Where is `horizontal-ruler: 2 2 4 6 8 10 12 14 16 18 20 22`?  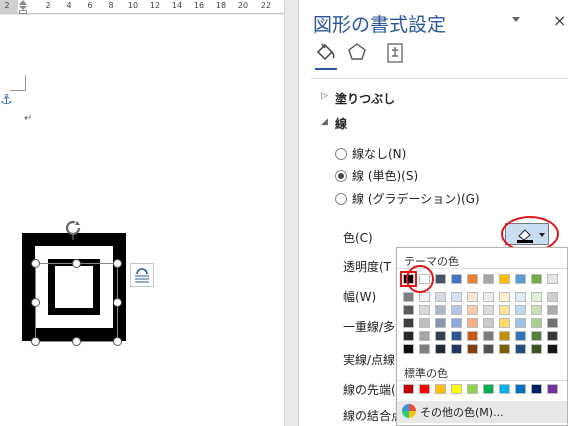 horizontal-ruler: 2 2 4 6 8 10 12 14 16 18 20 22 is located at coordinates (142, 7).